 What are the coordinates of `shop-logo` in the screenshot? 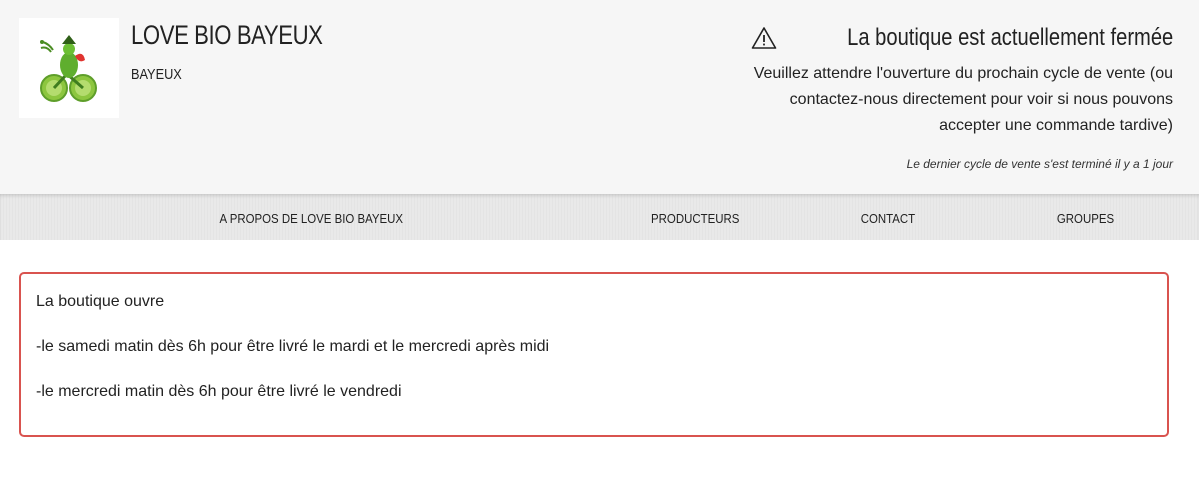 It's located at (69, 68).